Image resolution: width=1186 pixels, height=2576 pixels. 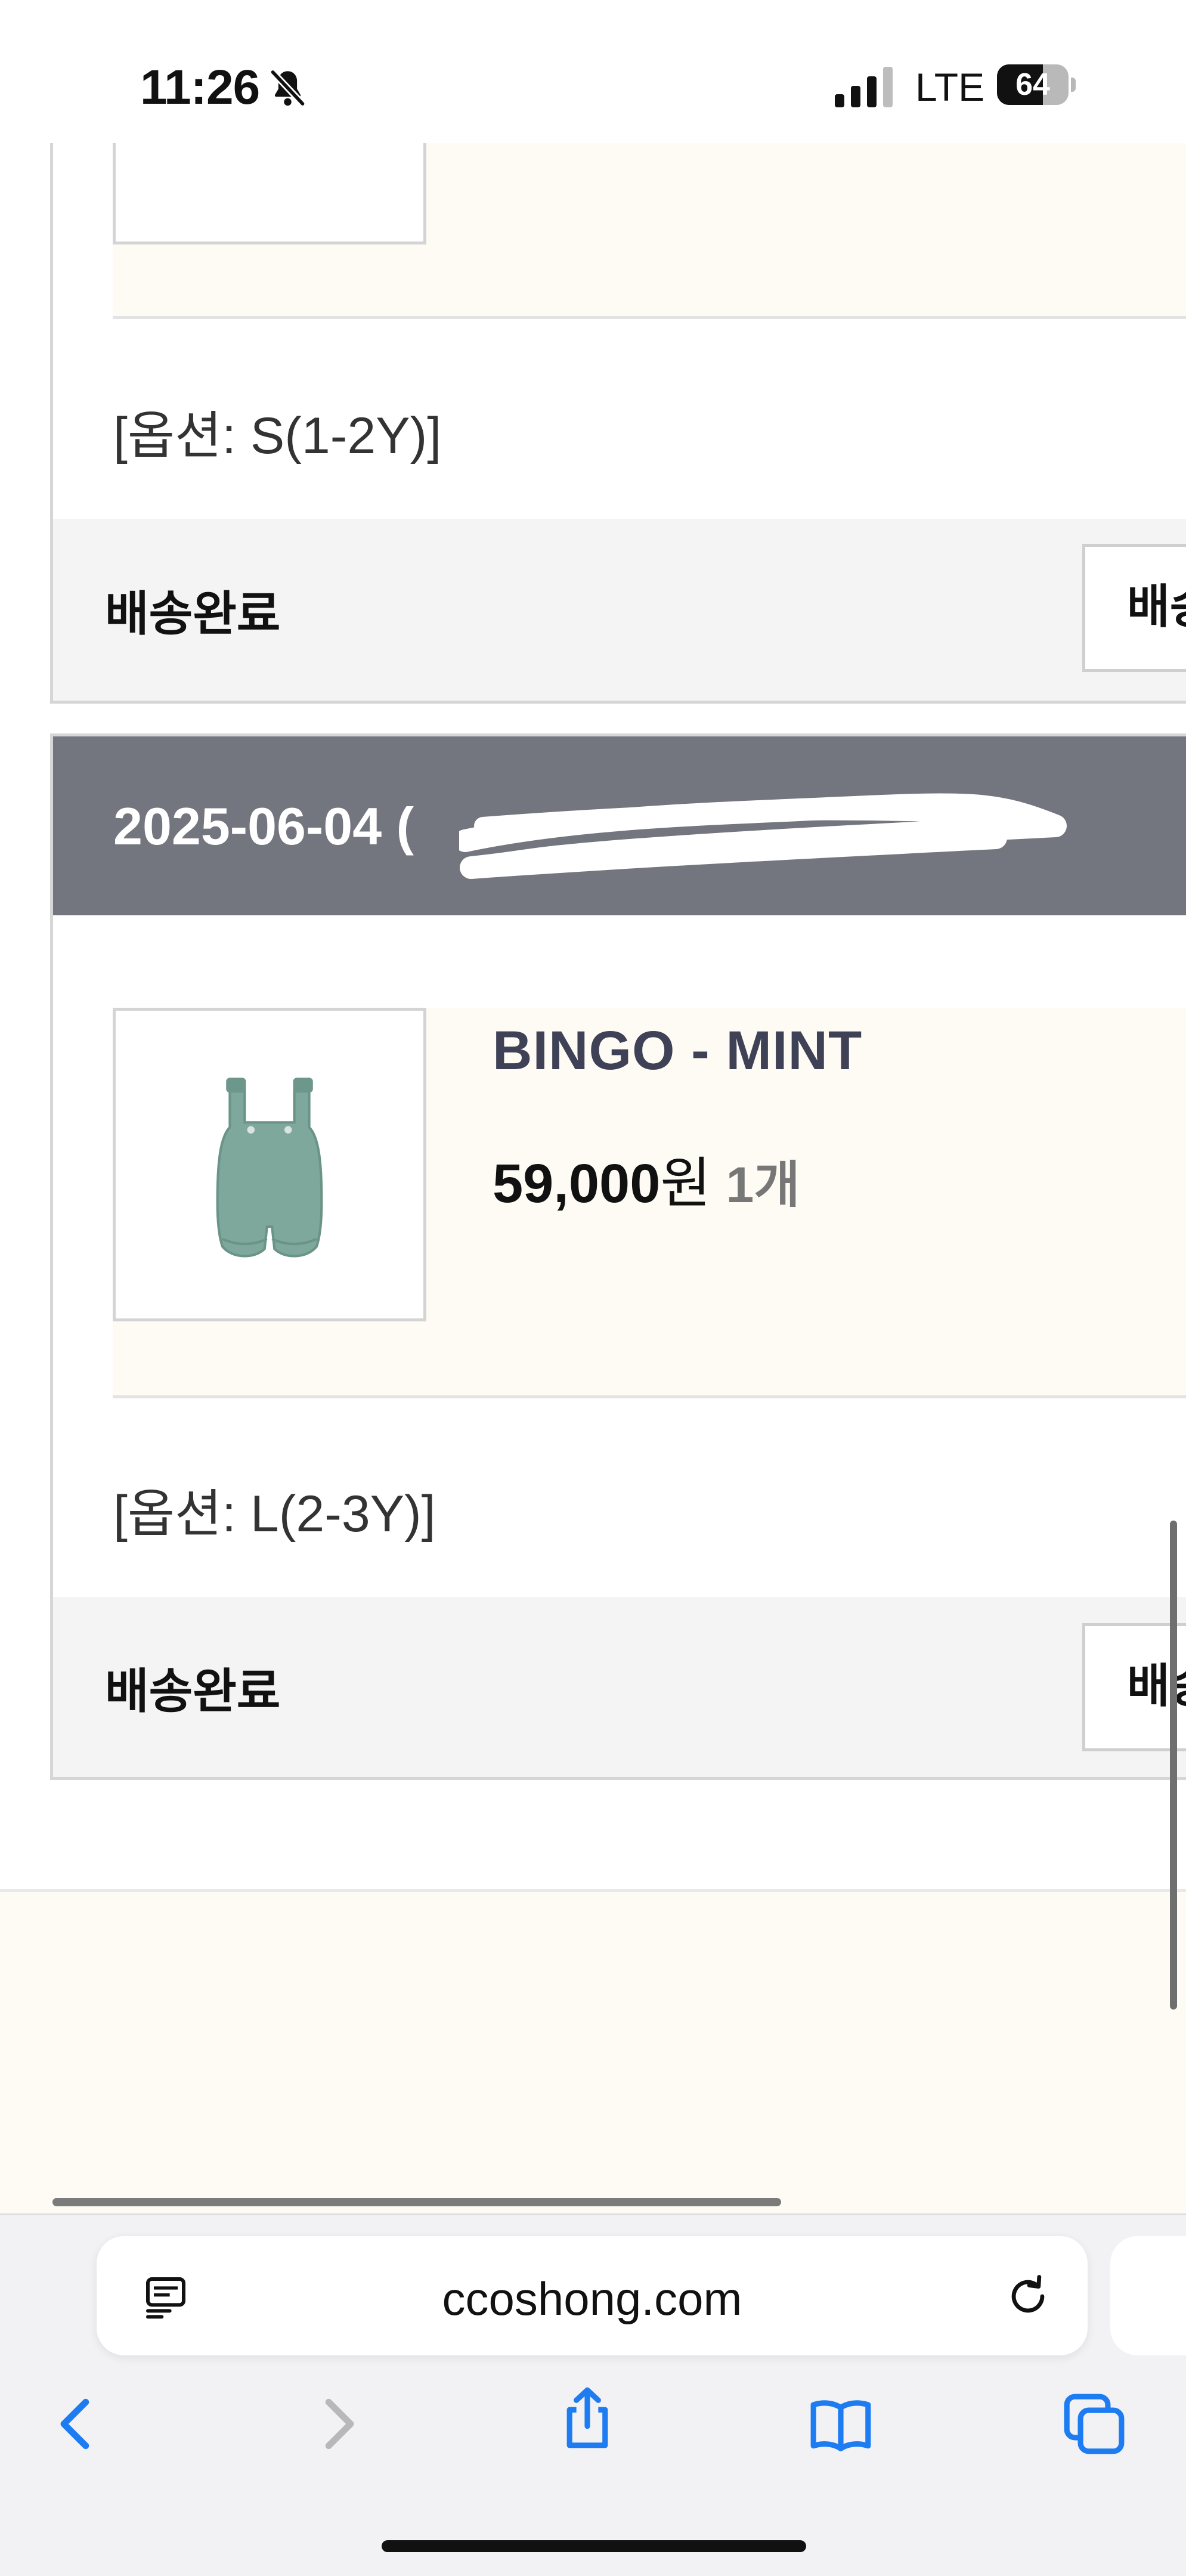 I want to click on share-icon, so click(x=587, y=2418).